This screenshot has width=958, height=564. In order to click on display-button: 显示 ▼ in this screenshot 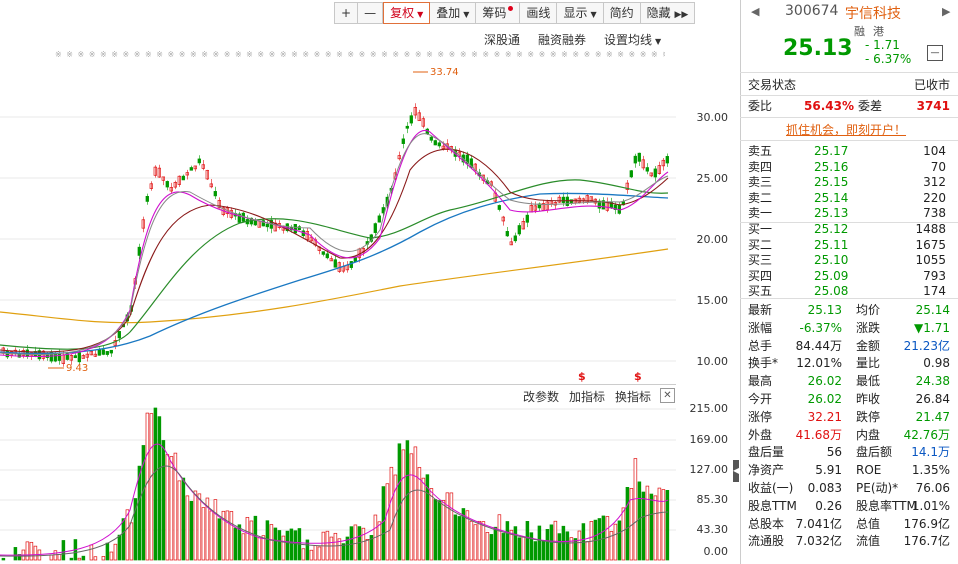, I will do `click(580, 13)`.